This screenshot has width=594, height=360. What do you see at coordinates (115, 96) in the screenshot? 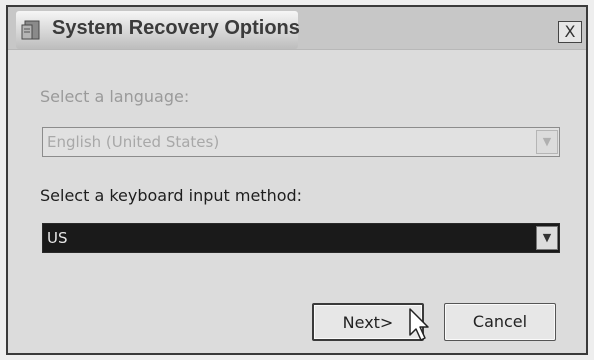
I see `language-label: Select a language:` at bounding box center [115, 96].